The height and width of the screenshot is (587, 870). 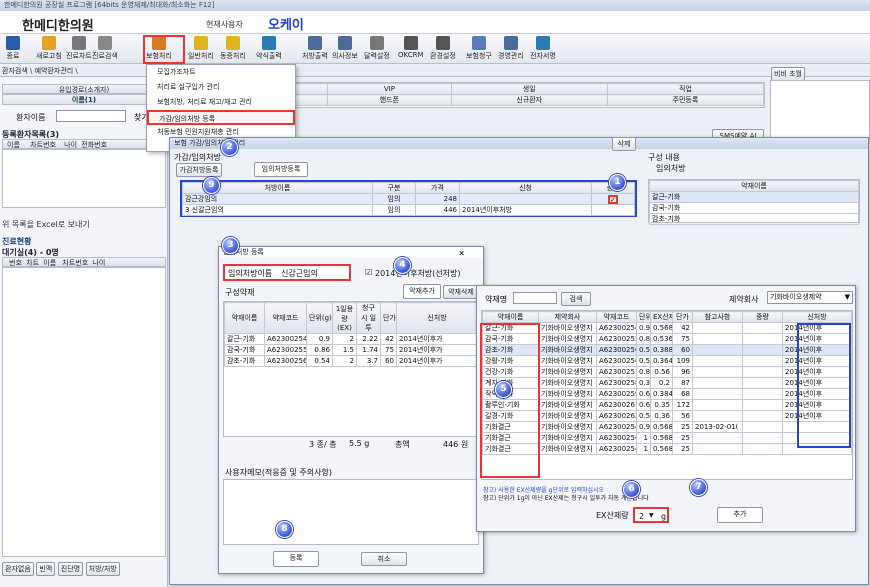 What do you see at coordinates (240, 292) in the screenshot?
I see `herbs-label: 구성약재` at bounding box center [240, 292].